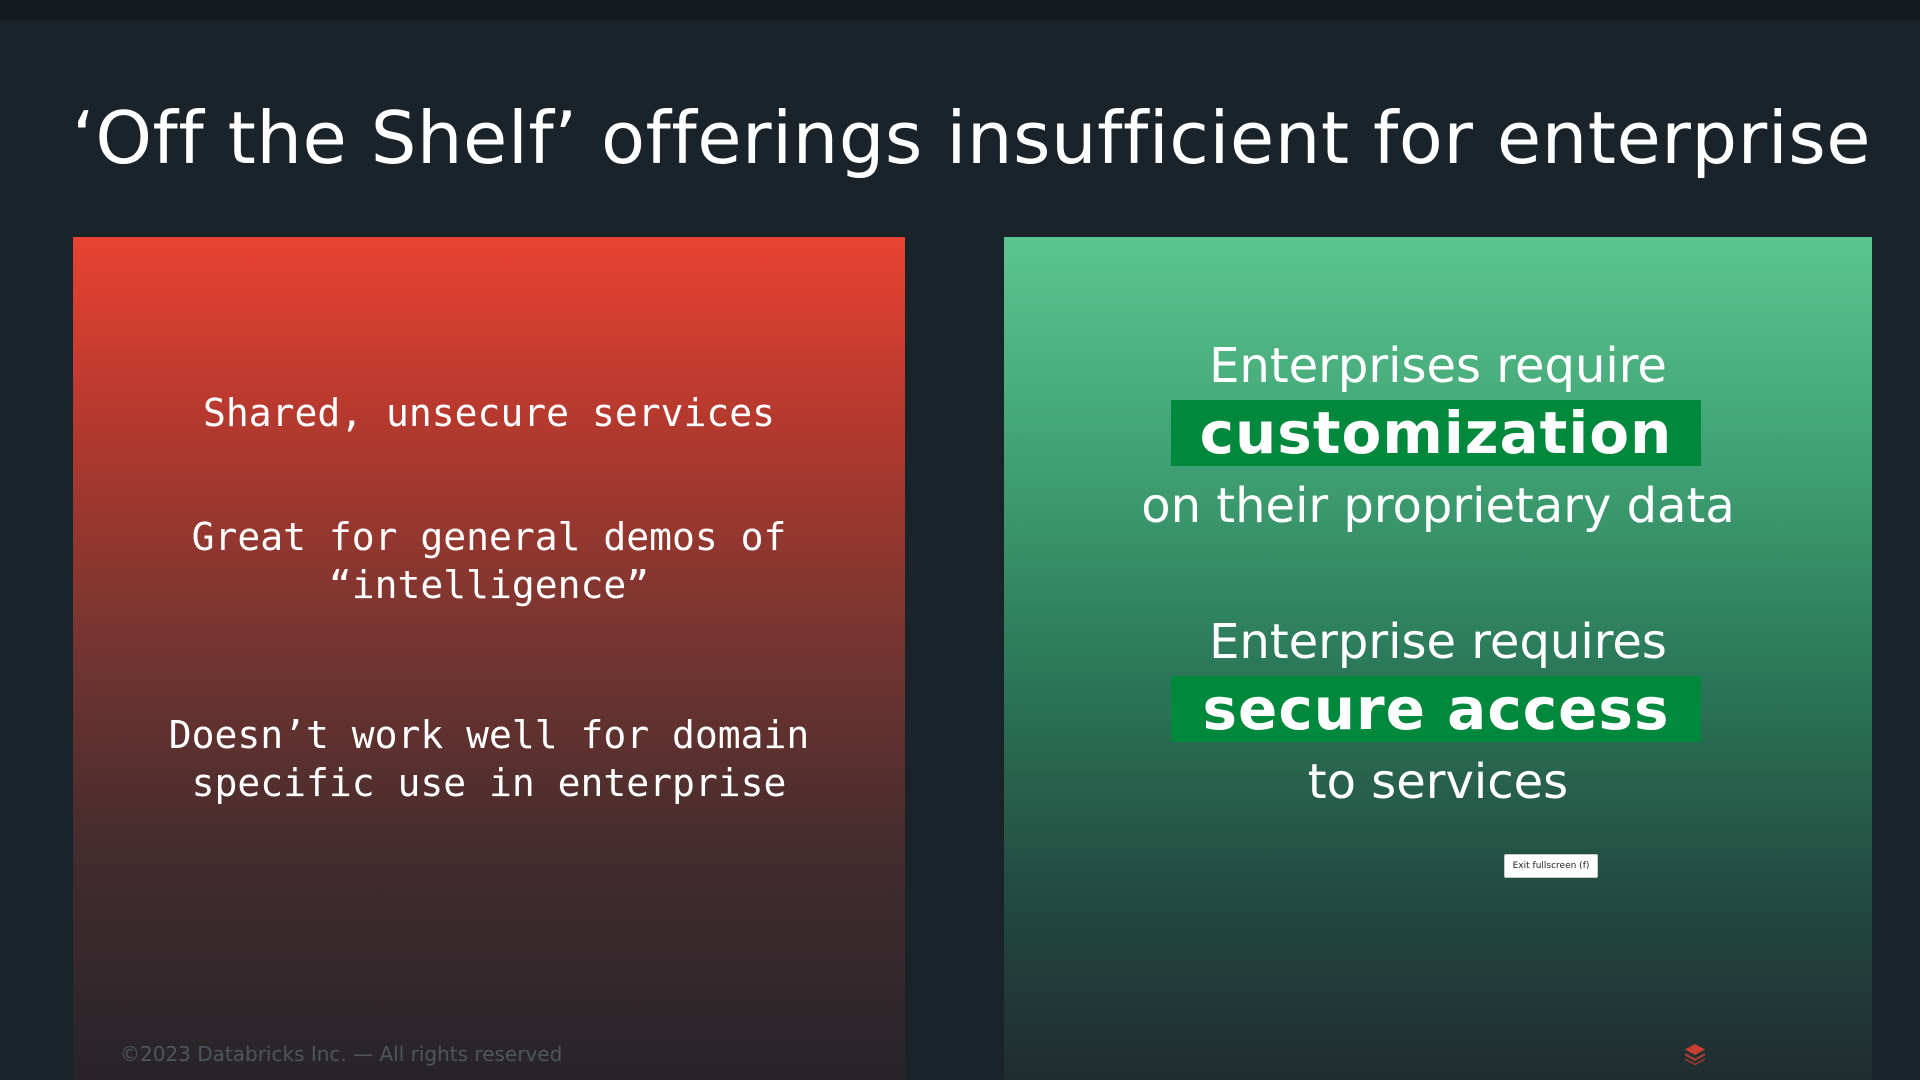 Image resolution: width=1920 pixels, height=1080 pixels. What do you see at coordinates (1438, 642) in the screenshot?
I see `requirement-lead-text: Enterprise requires` at bounding box center [1438, 642].